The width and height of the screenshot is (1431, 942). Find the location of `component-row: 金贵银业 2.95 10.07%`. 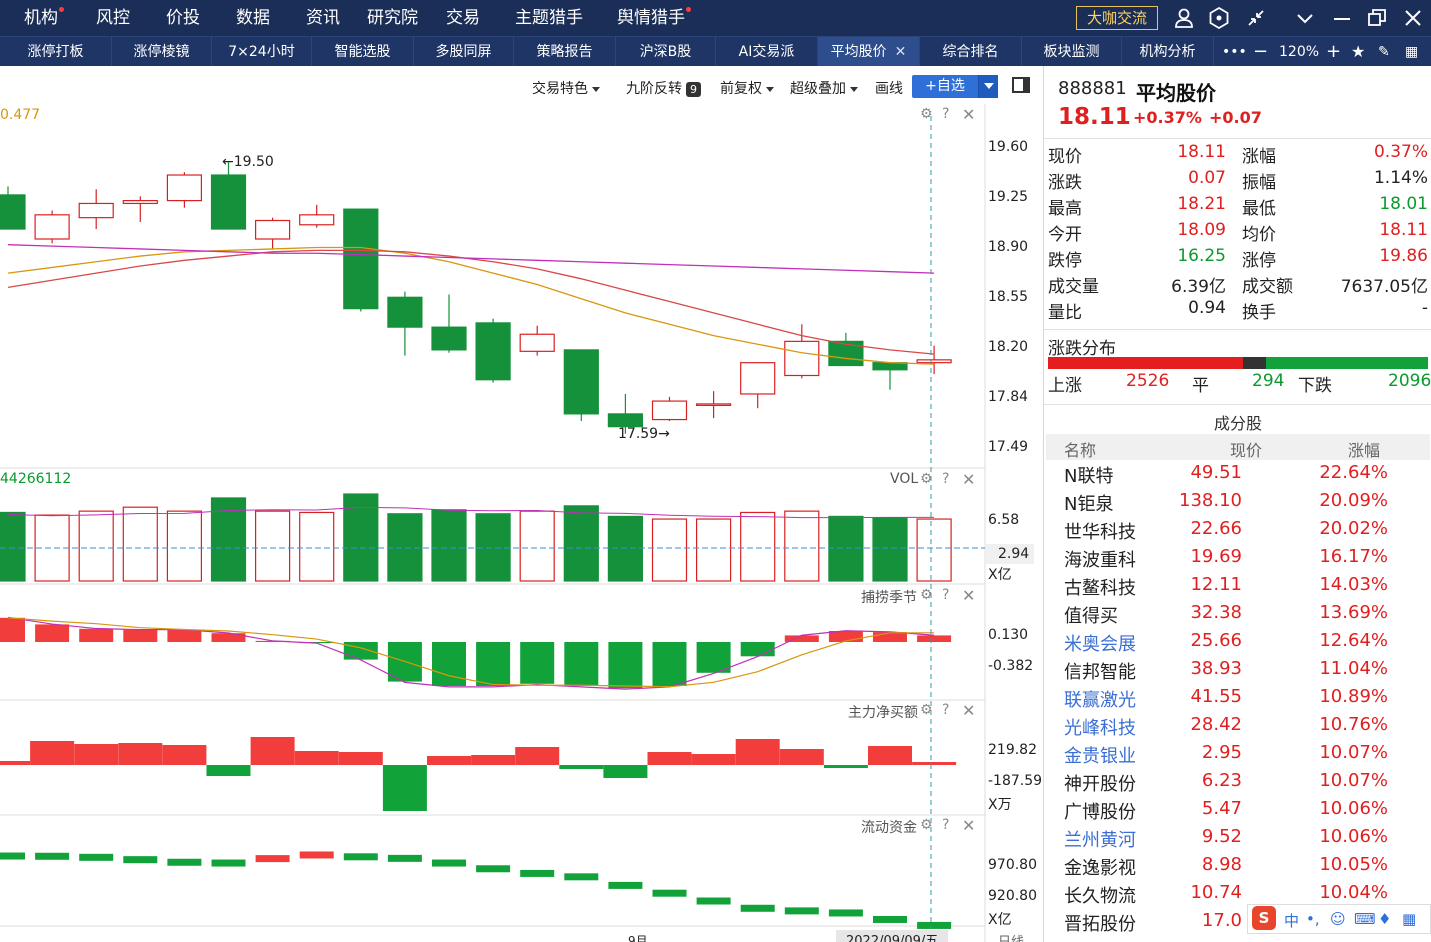

component-row: 金贵银业 2.95 10.07% is located at coordinates (1237, 754).